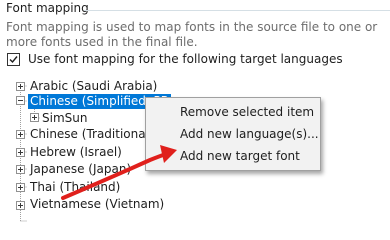  I want to click on expand-toggle-thai, so click(20, 187).